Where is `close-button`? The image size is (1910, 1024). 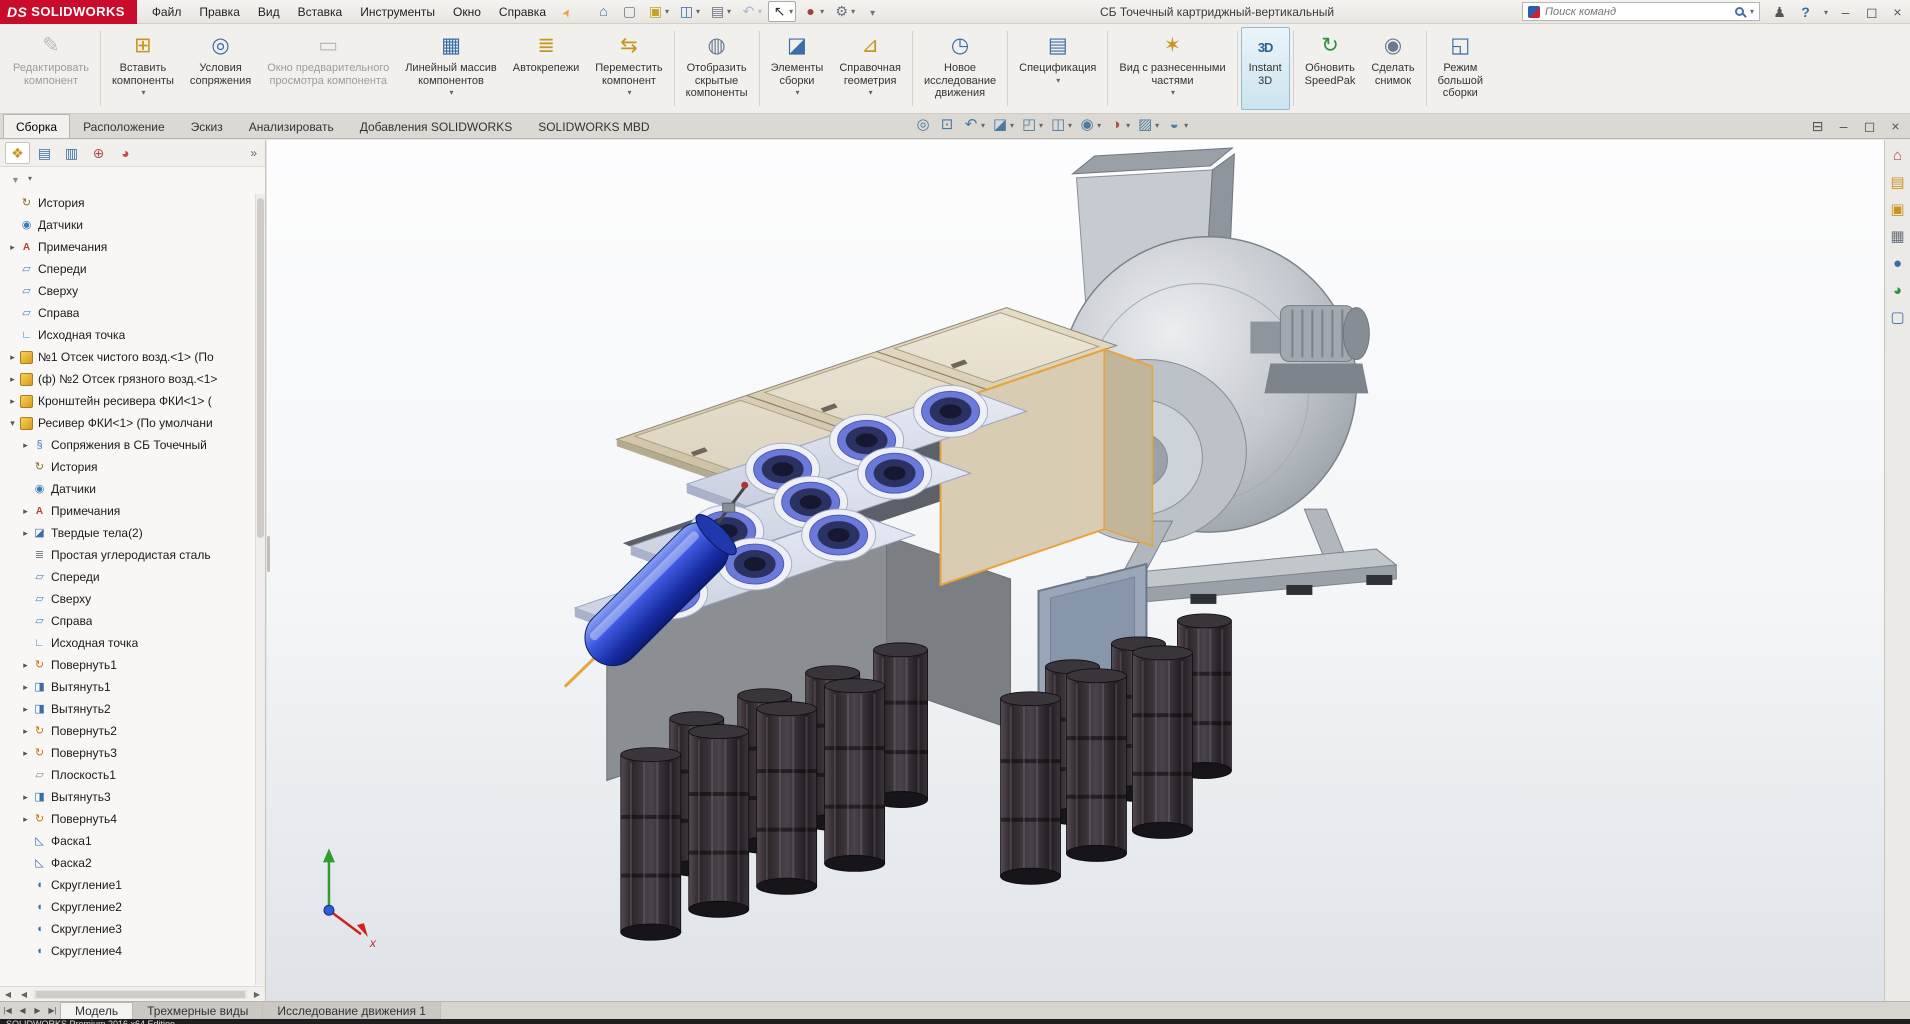
close-button is located at coordinates (1897, 12).